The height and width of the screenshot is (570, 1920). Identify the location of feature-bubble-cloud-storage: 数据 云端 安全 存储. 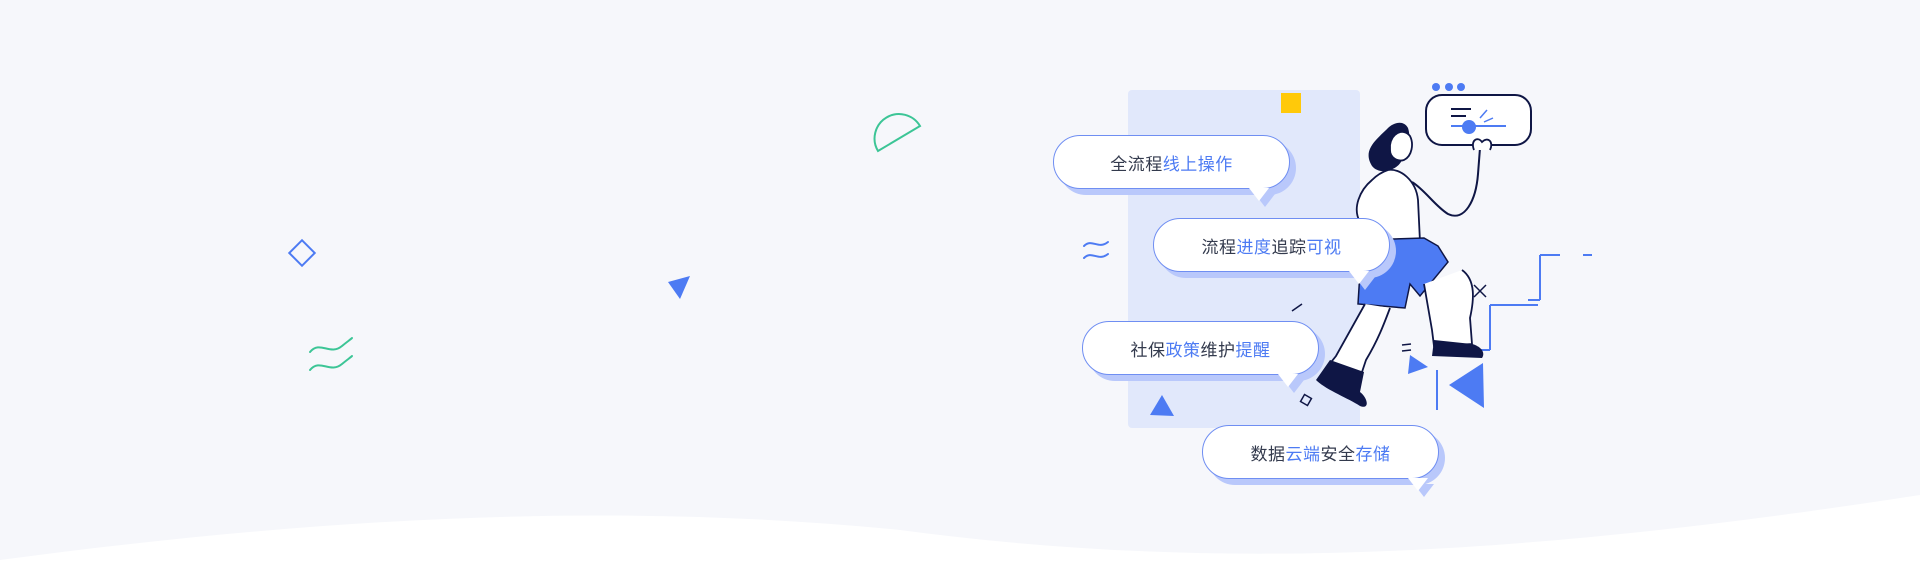
(1323, 461).